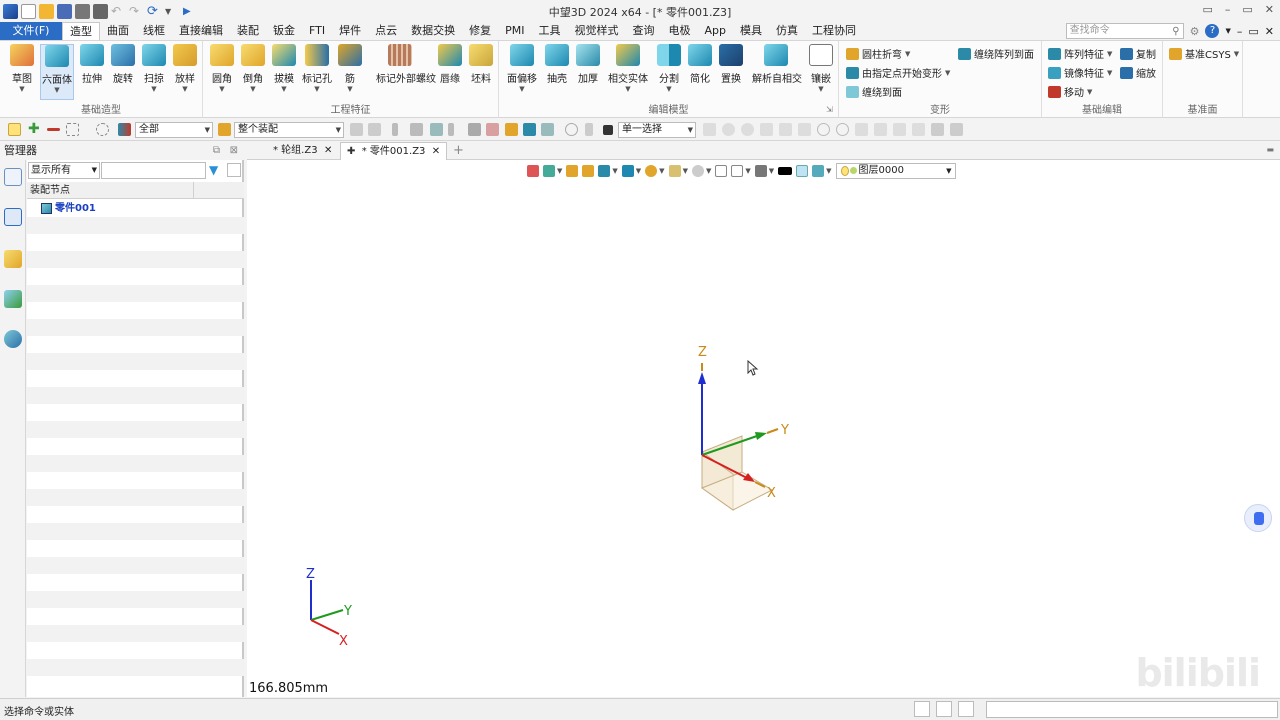 Image resolution: width=1280 pixels, height=720 pixels. What do you see at coordinates (1195, 31) in the screenshot?
I see `settings-icon: ⚙` at bounding box center [1195, 31].